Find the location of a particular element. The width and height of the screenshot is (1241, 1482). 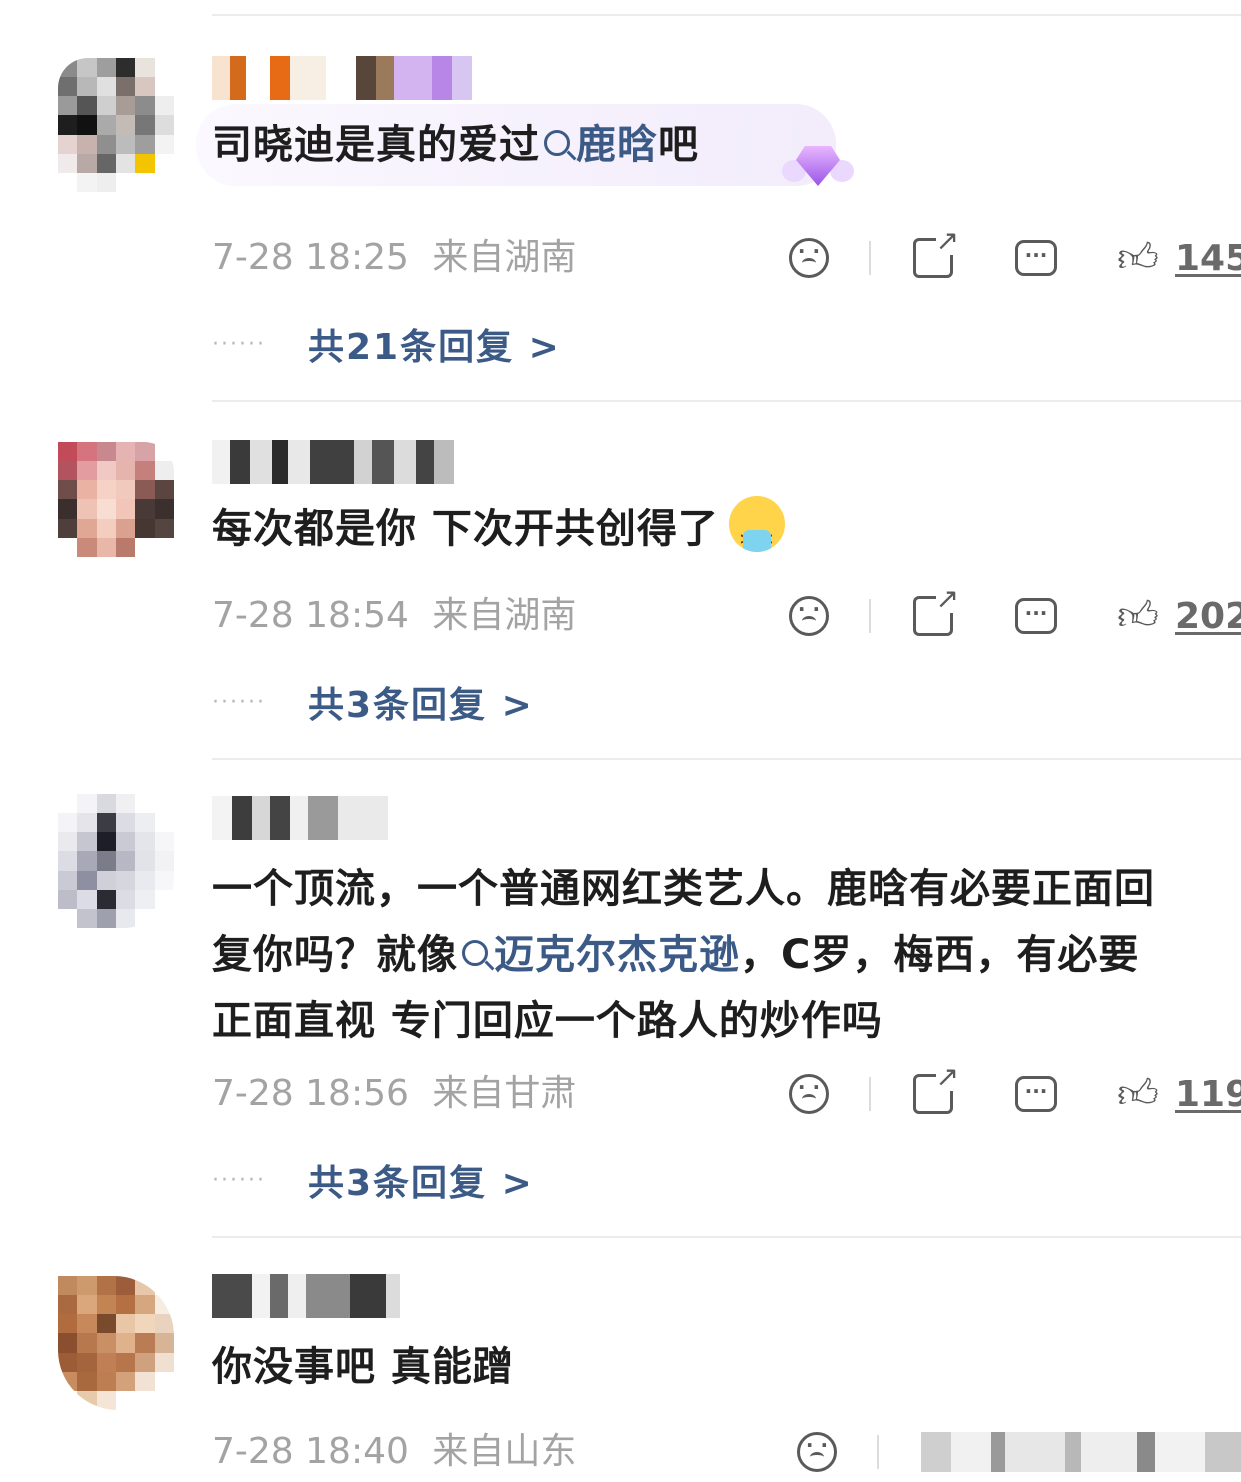

action-bar: 👍︎ 119 is located at coordinates (1015, 1090).